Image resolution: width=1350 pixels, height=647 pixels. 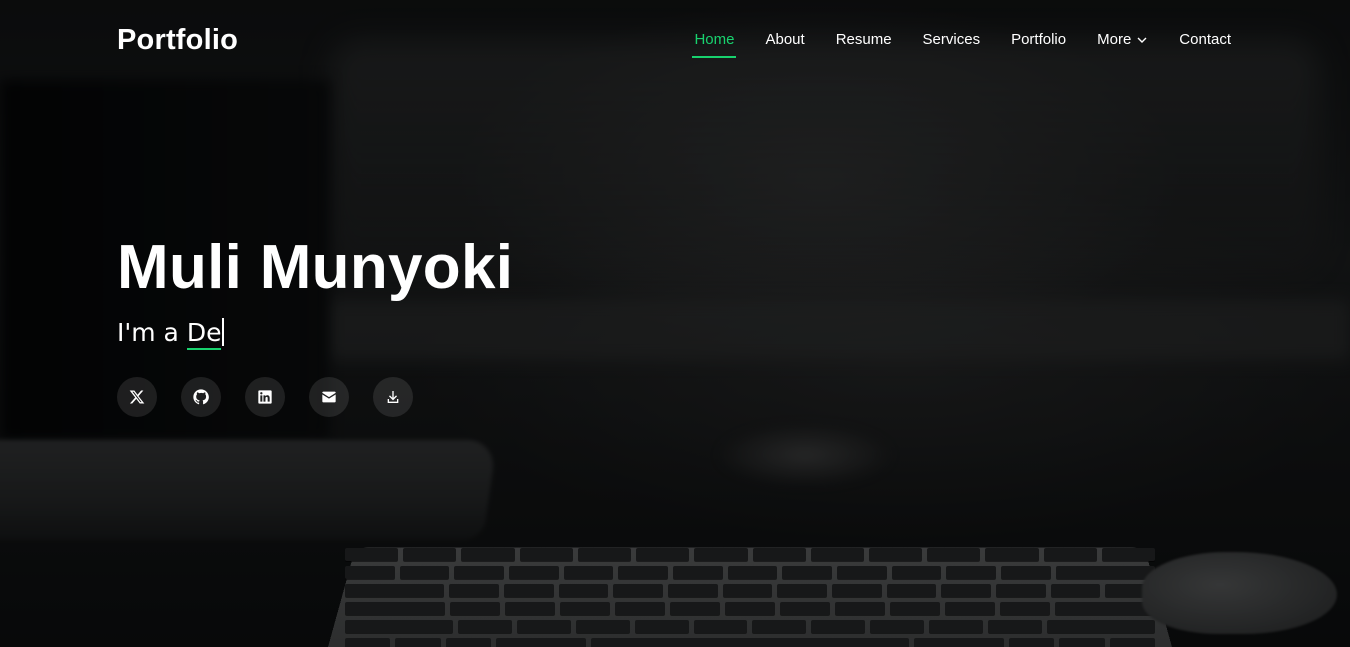 I want to click on hero-name: Muli Munyoki, so click(x=315, y=267).